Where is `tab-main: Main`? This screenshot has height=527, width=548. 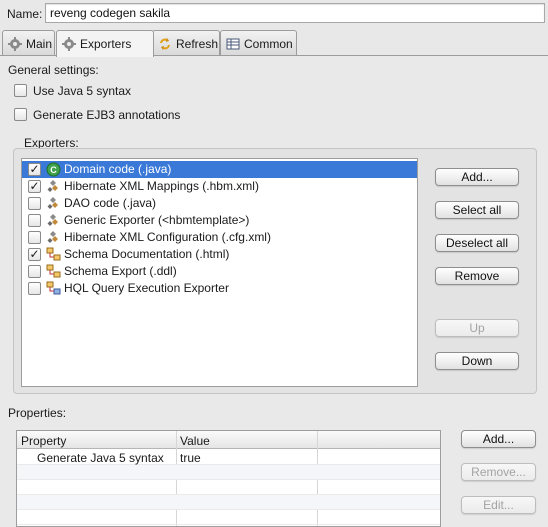 tab-main: Main is located at coordinates (28, 43).